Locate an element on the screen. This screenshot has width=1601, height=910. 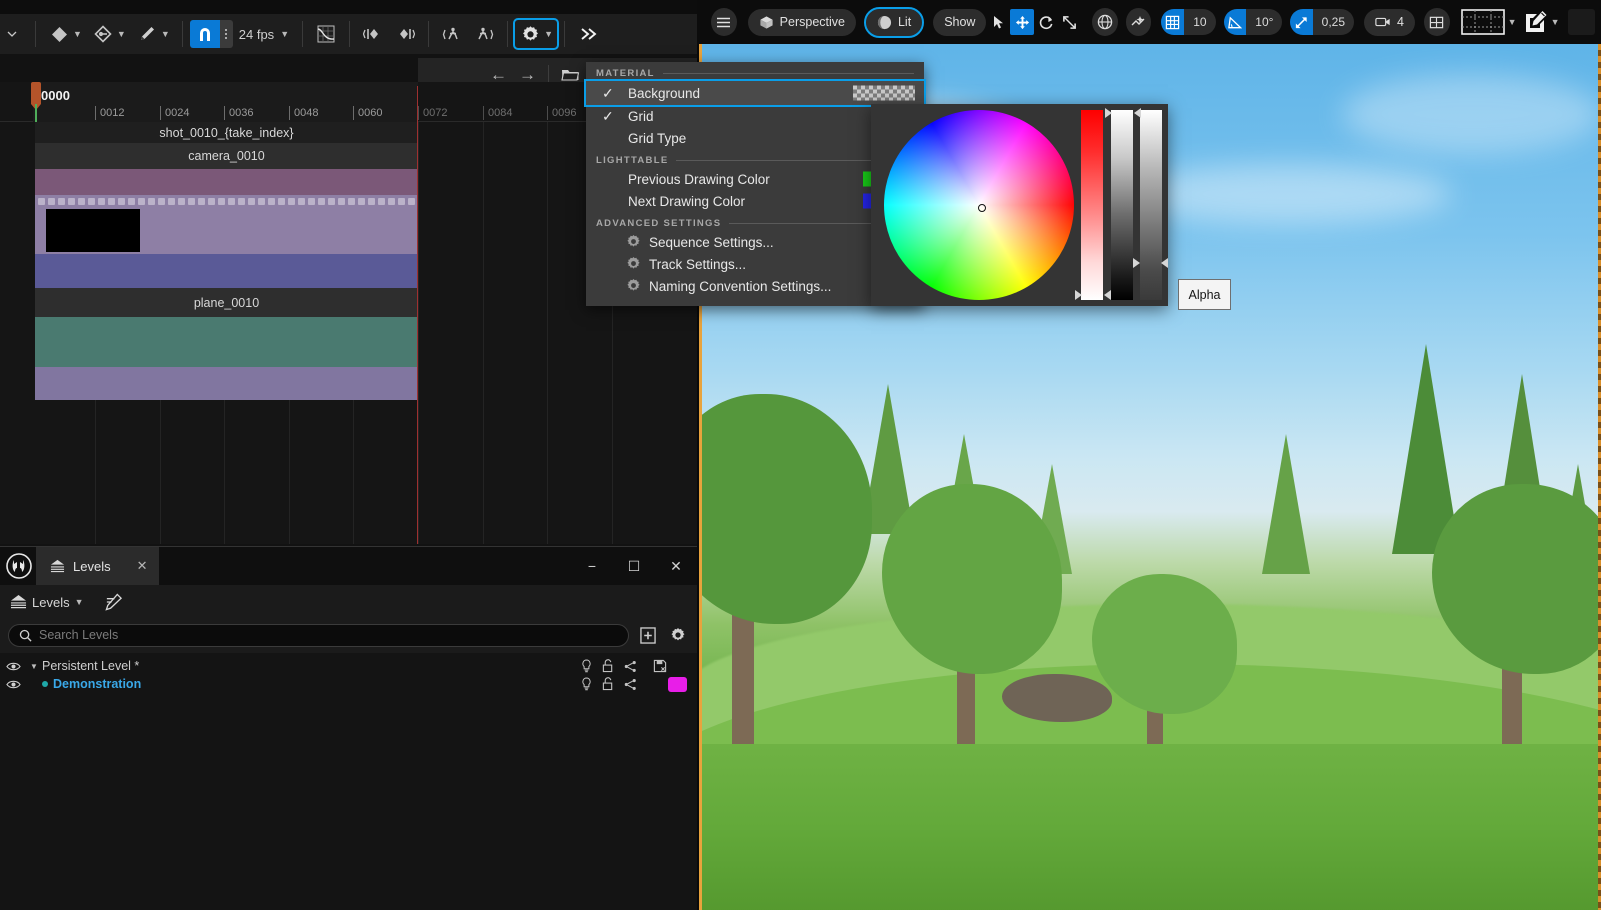
actions-dropdown is located at coordinates (14, 34).